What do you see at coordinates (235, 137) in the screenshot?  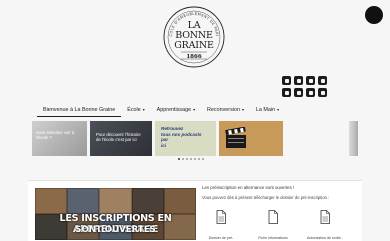 I see `clapperboard-icon` at bounding box center [235, 137].